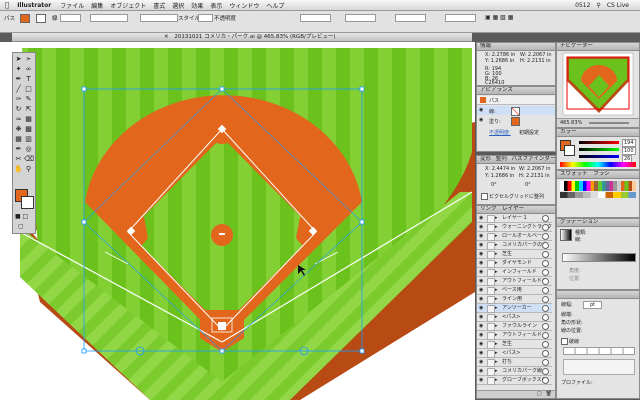 The height and width of the screenshot is (400, 640). I want to click on y-field, so click(360, 18).